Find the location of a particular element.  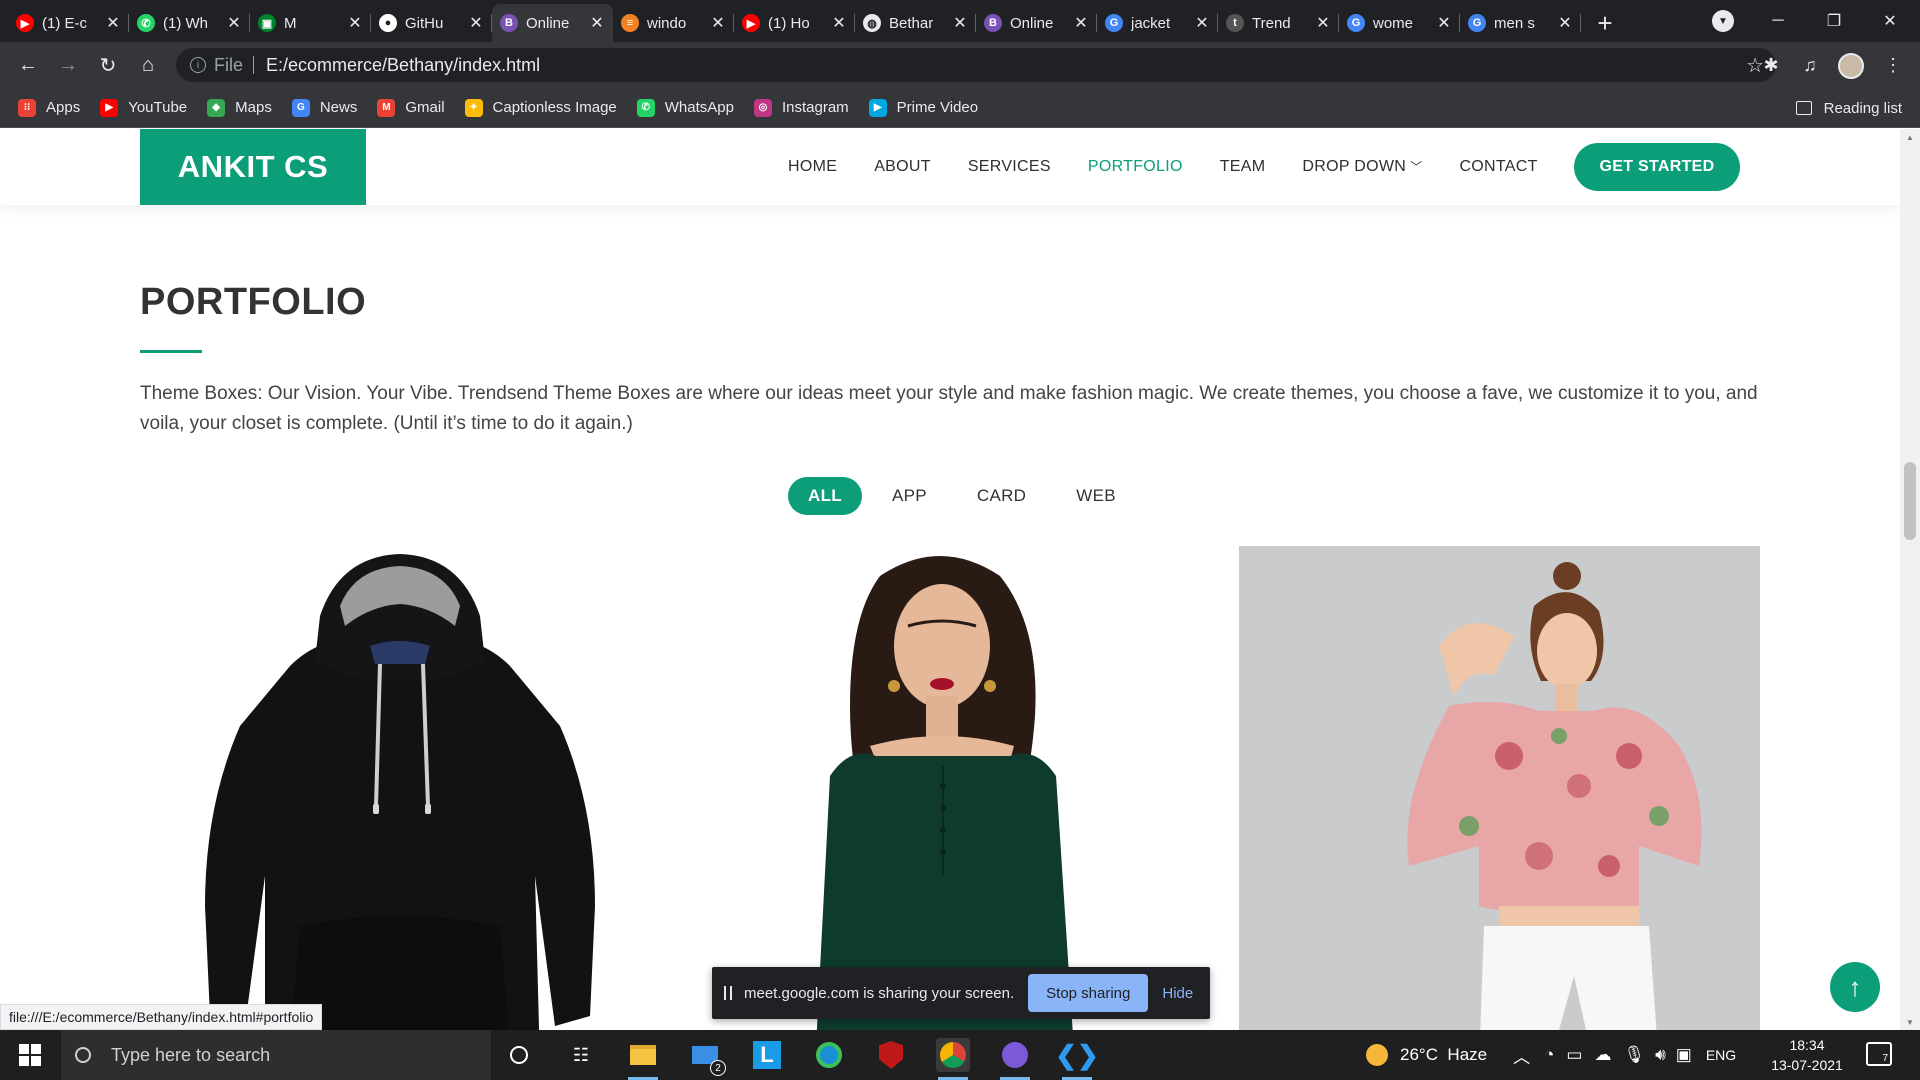

onedrive-icon: ☁ is located at coordinates (1602, 1055).